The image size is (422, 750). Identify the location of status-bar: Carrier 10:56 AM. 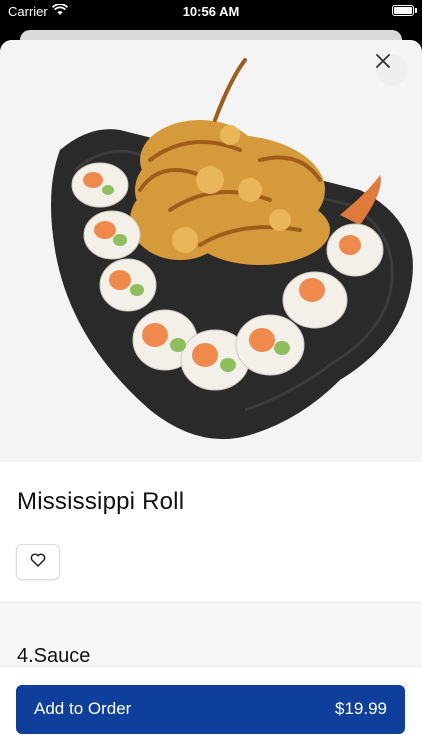
(211, 12).